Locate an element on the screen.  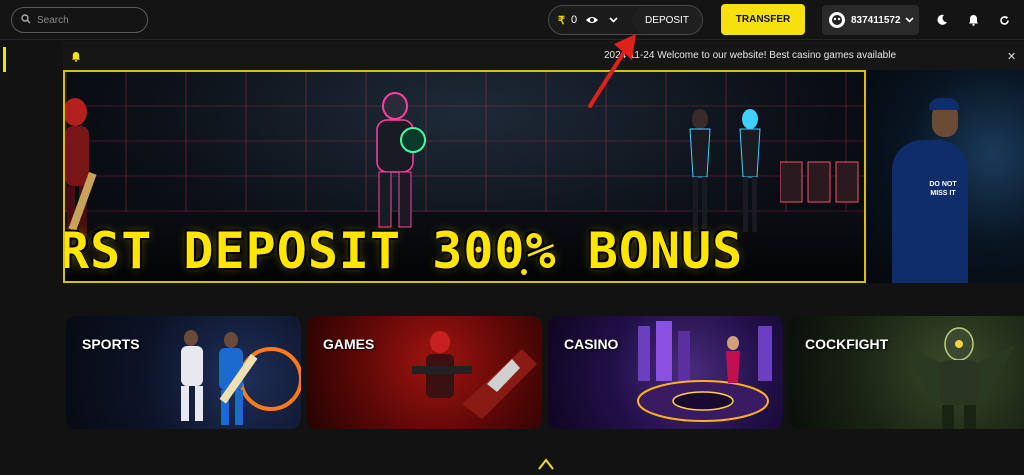
banner-figure-shirt is located at coordinates (930, 211).